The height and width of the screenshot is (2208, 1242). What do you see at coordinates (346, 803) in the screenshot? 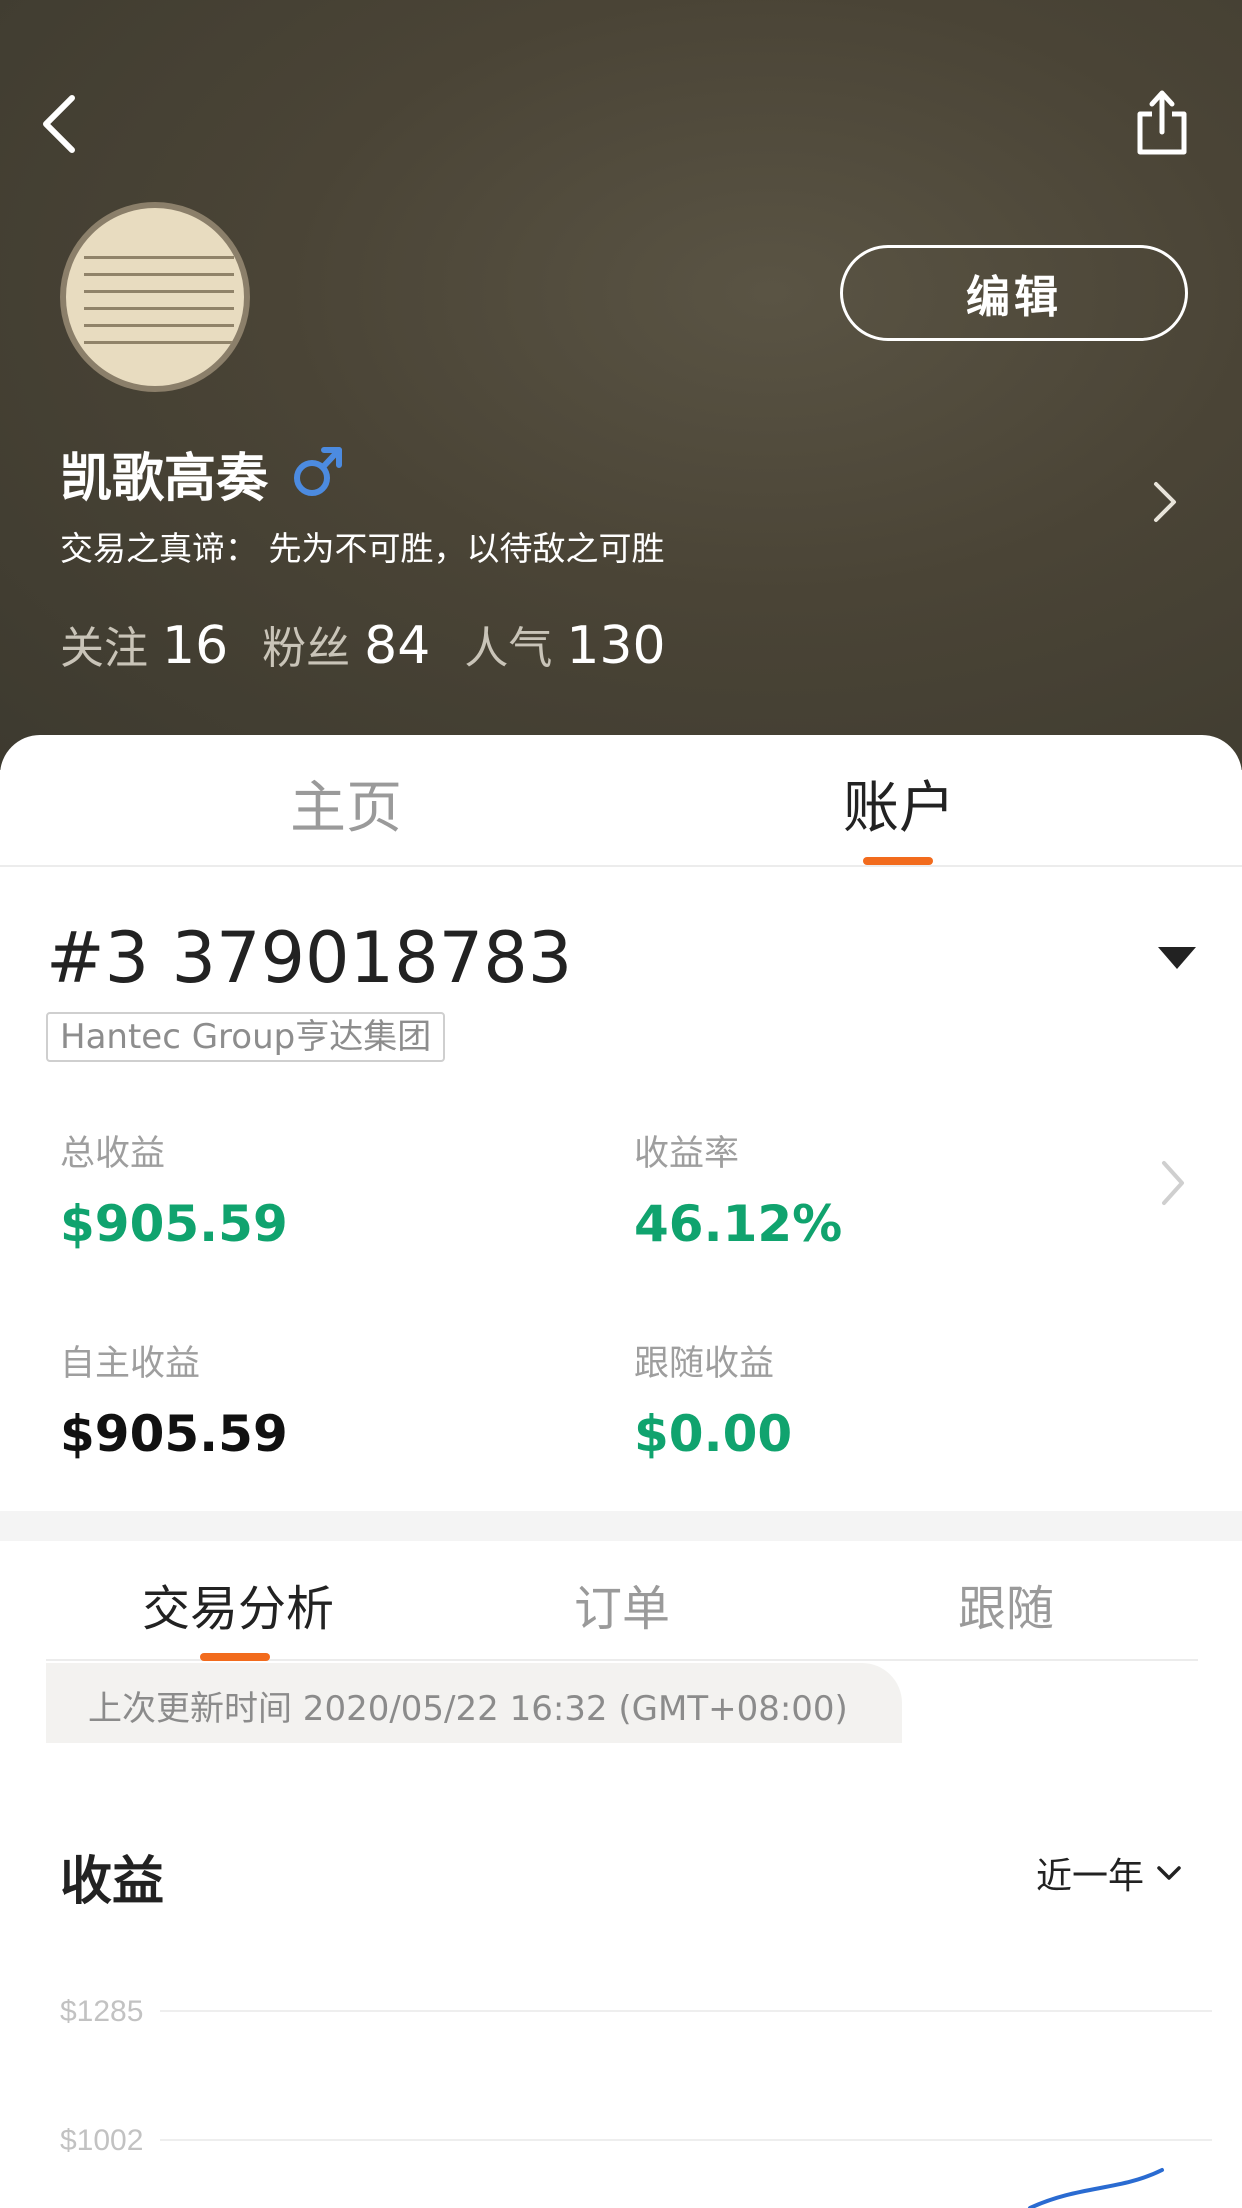
I see `tab-home: 主页` at bounding box center [346, 803].